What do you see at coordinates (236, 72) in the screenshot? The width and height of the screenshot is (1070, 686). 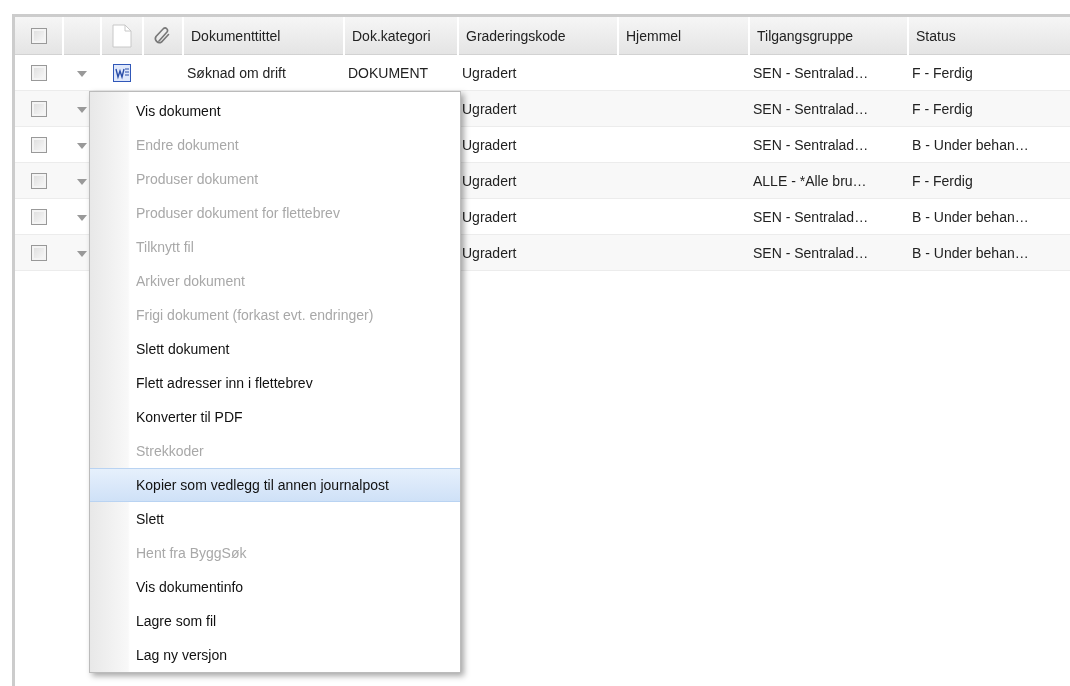 I see `table-cell: Søknad om drift` at bounding box center [236, 72].